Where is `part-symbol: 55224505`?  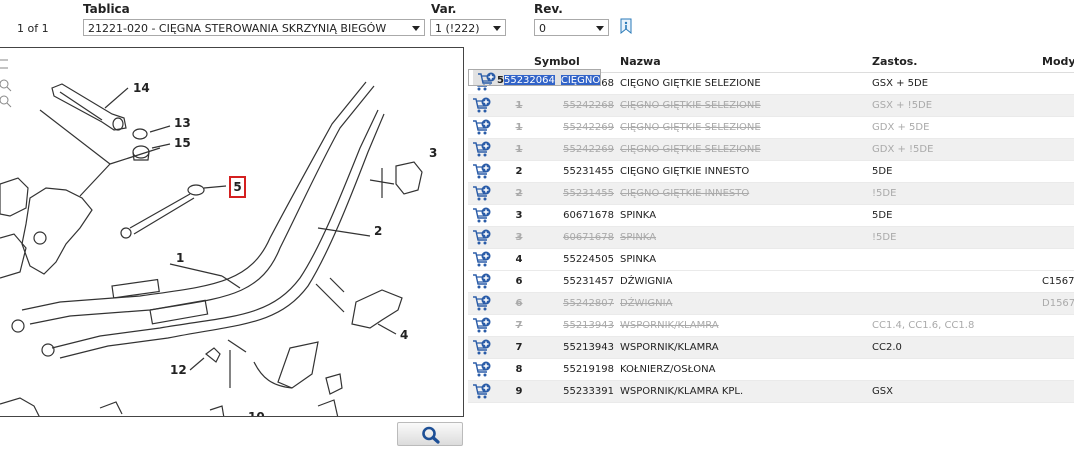 part-symbol: 55224505 is located at coordinates (577, 259).